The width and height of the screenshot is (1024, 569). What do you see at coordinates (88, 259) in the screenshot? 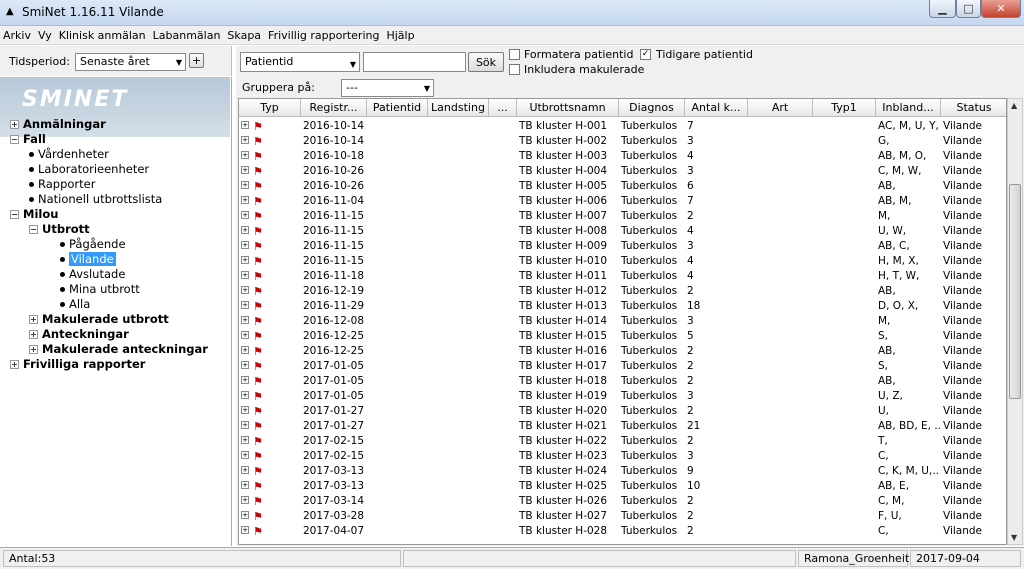
I see `tree-item: Vilande` at bounding box center [88, 259].